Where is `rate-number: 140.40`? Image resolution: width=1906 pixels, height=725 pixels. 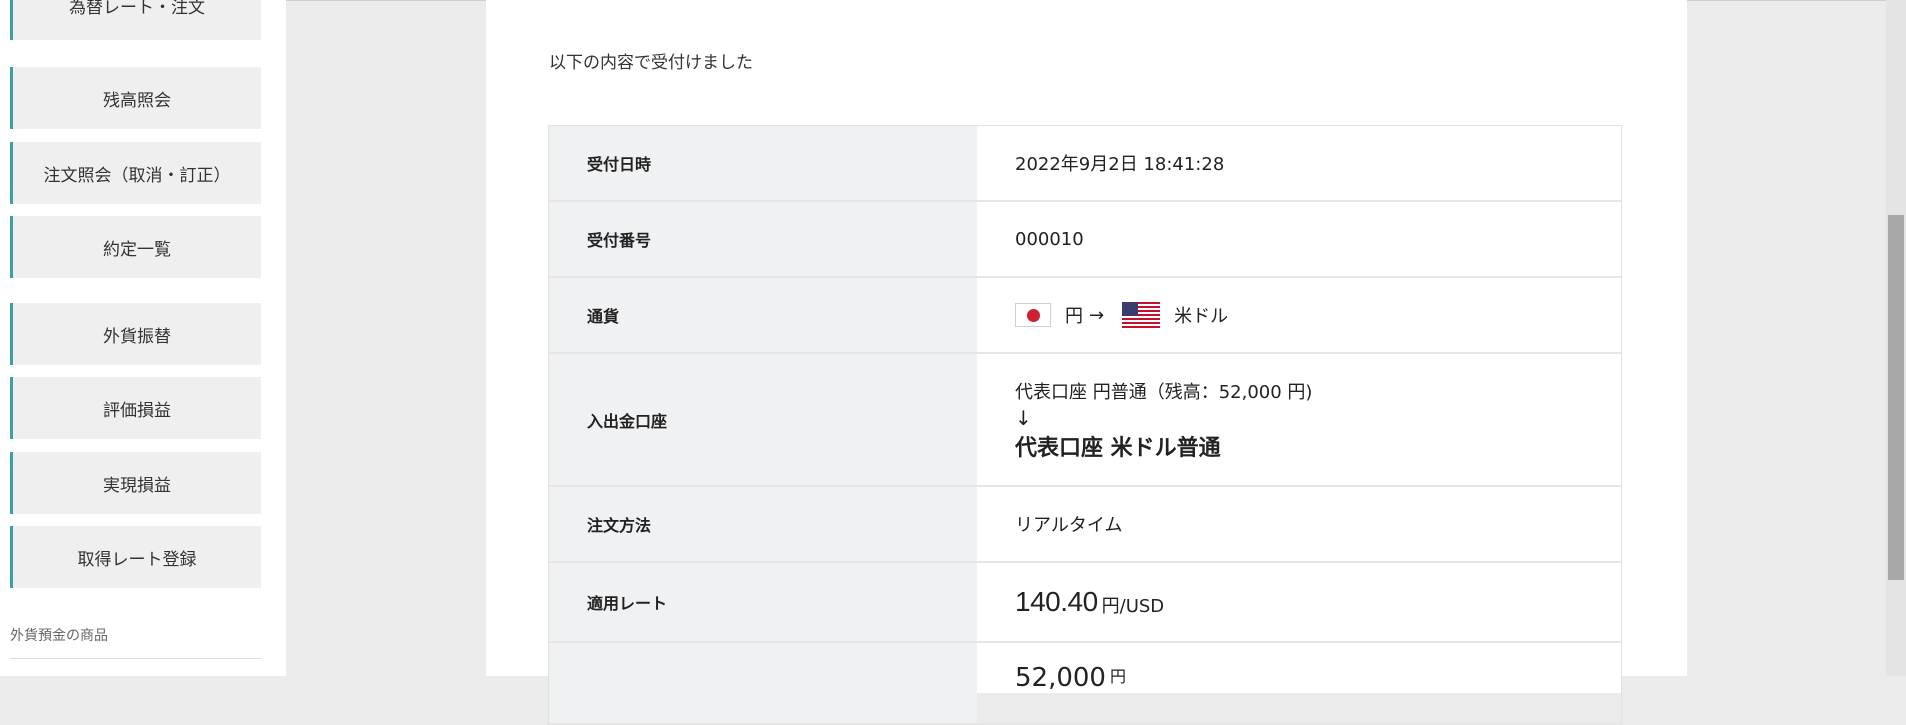
rate-number: 140.40 is located at coordinates (1056, 601).